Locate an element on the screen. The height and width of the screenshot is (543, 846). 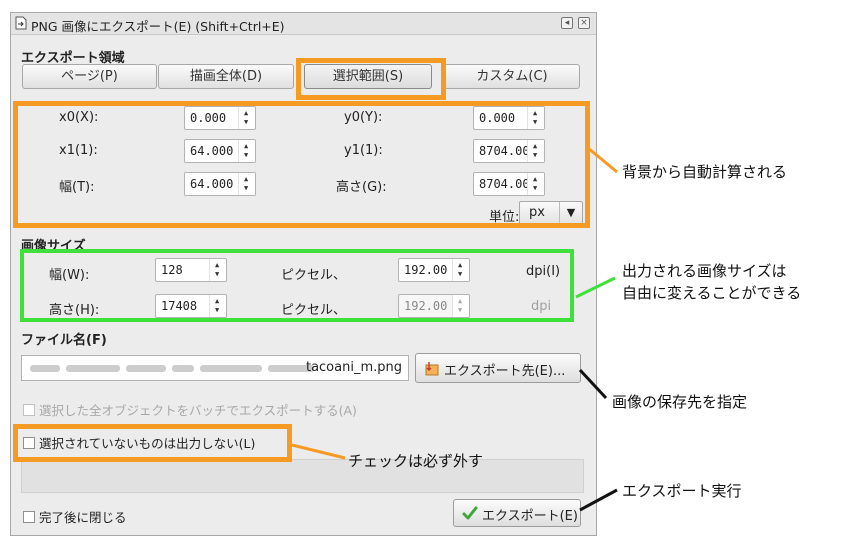
annotation-size-free-2: 自由に変えることができる is located at coordinates (712, 293).